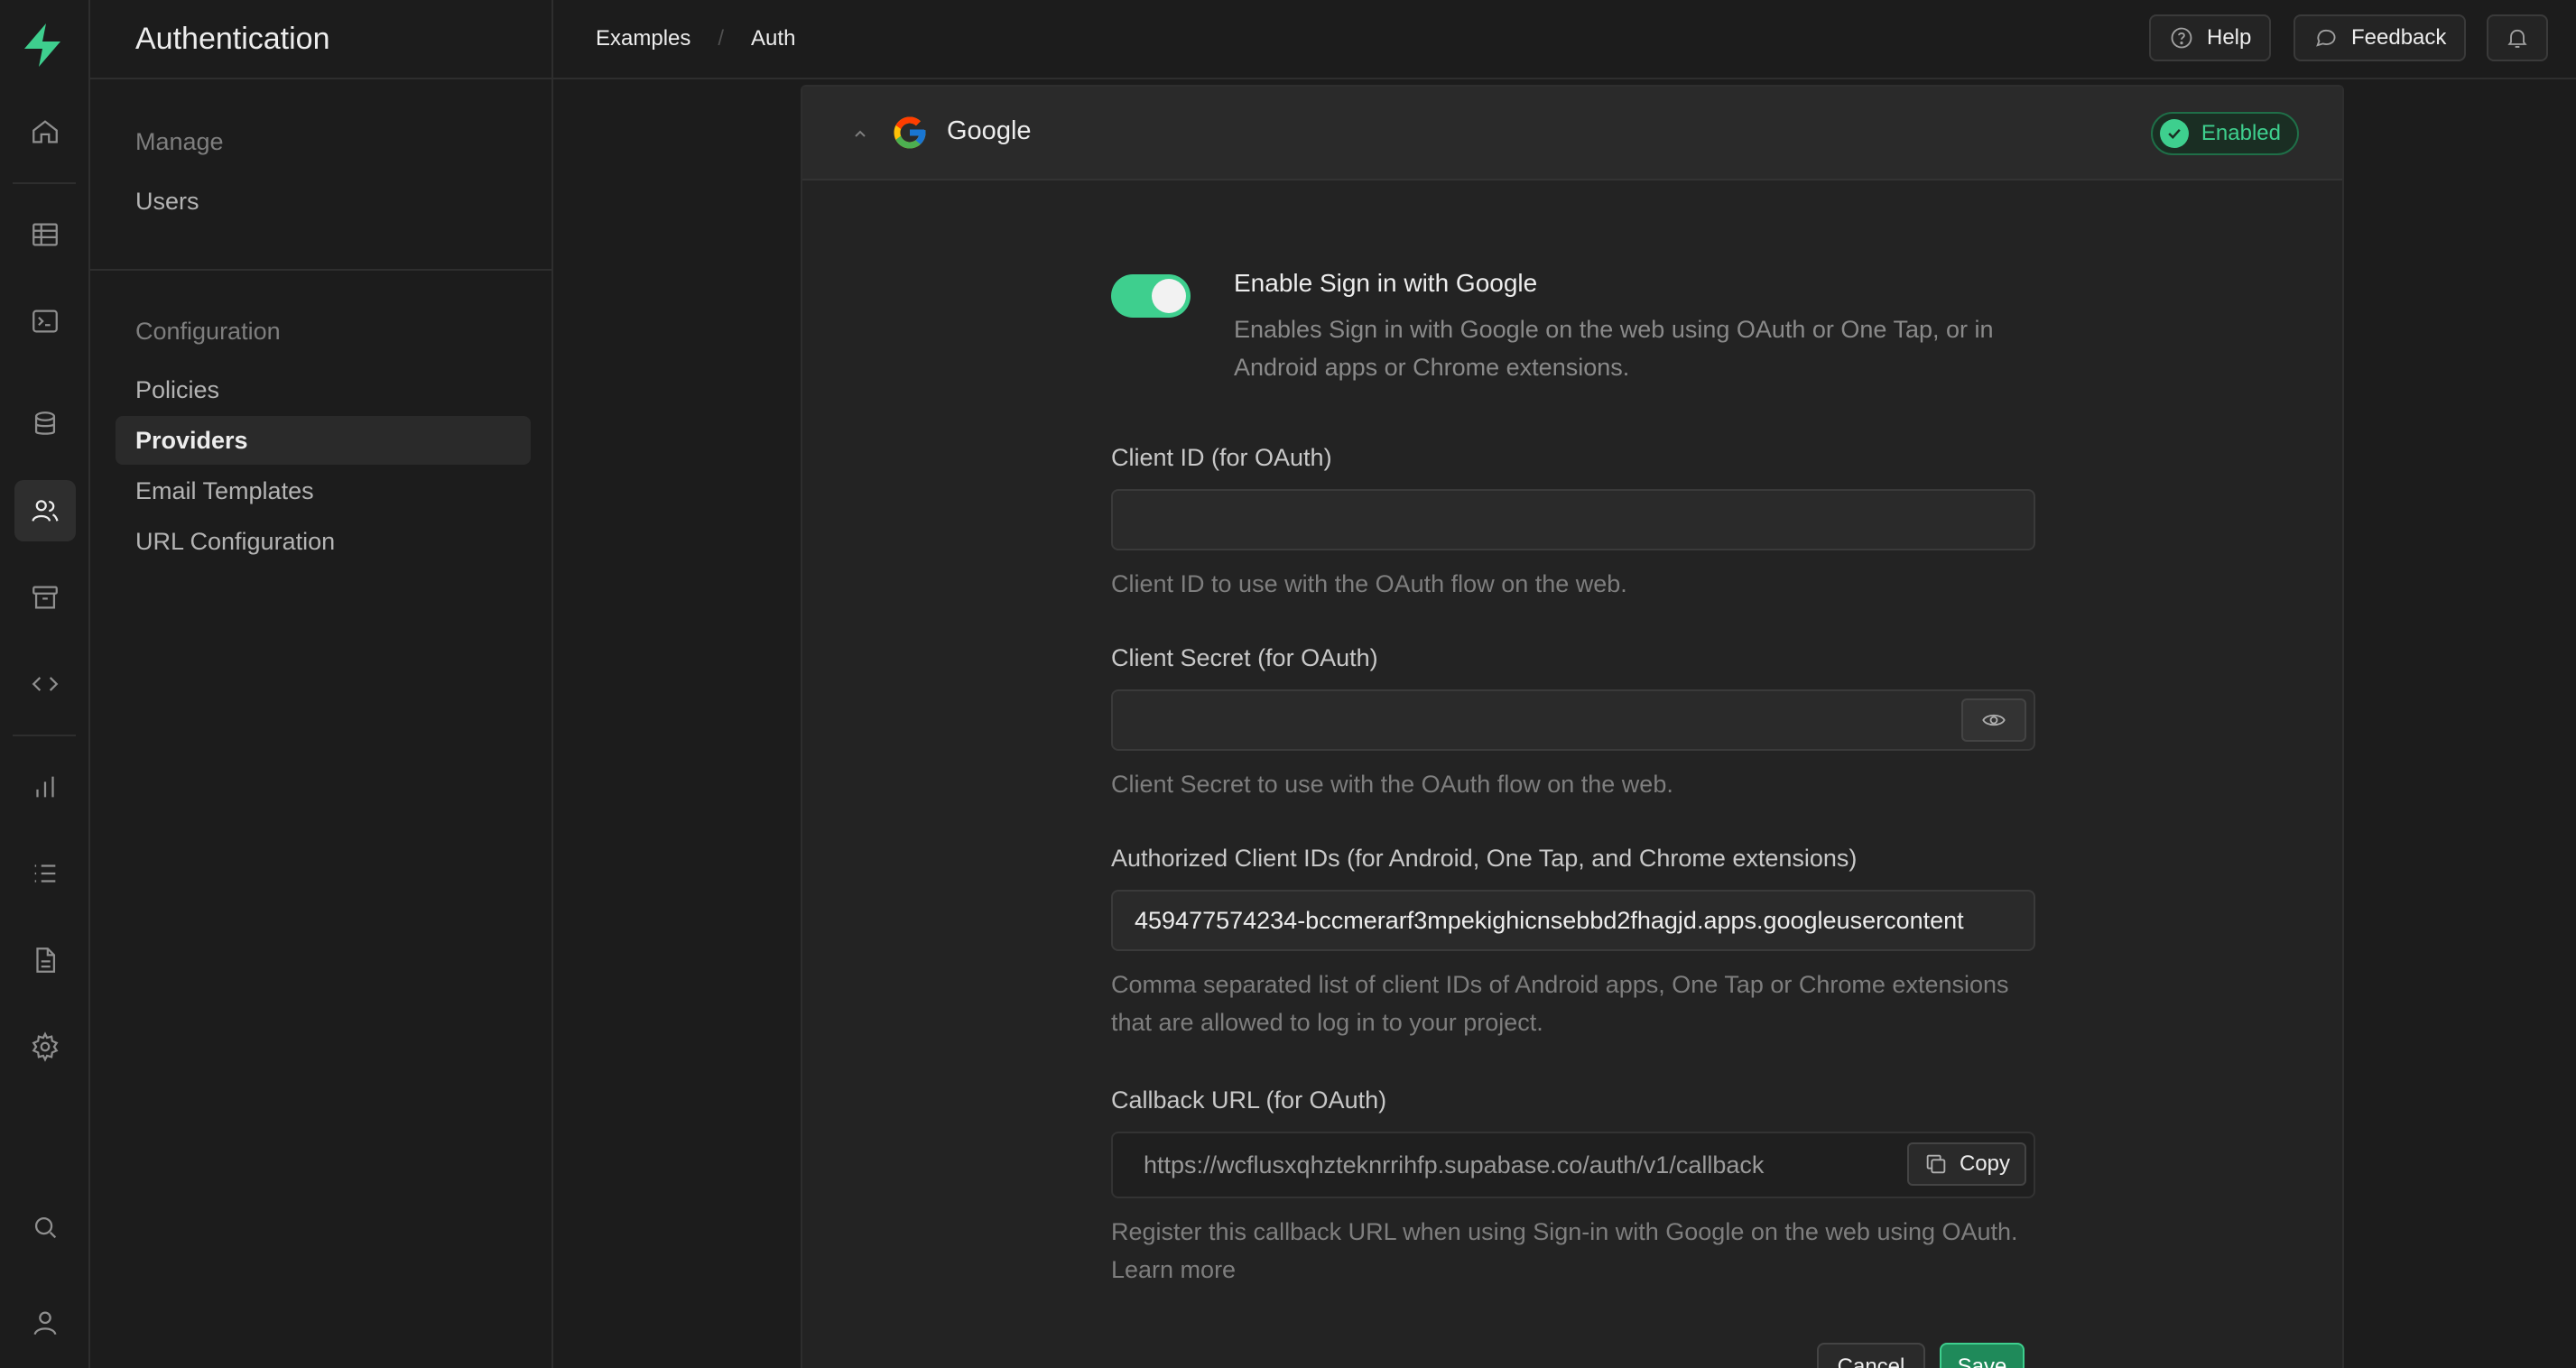  What do you see at coordinates (45, 234) in the screenshot?
I see `table-editor-icon` at bounding box center [45, 234].